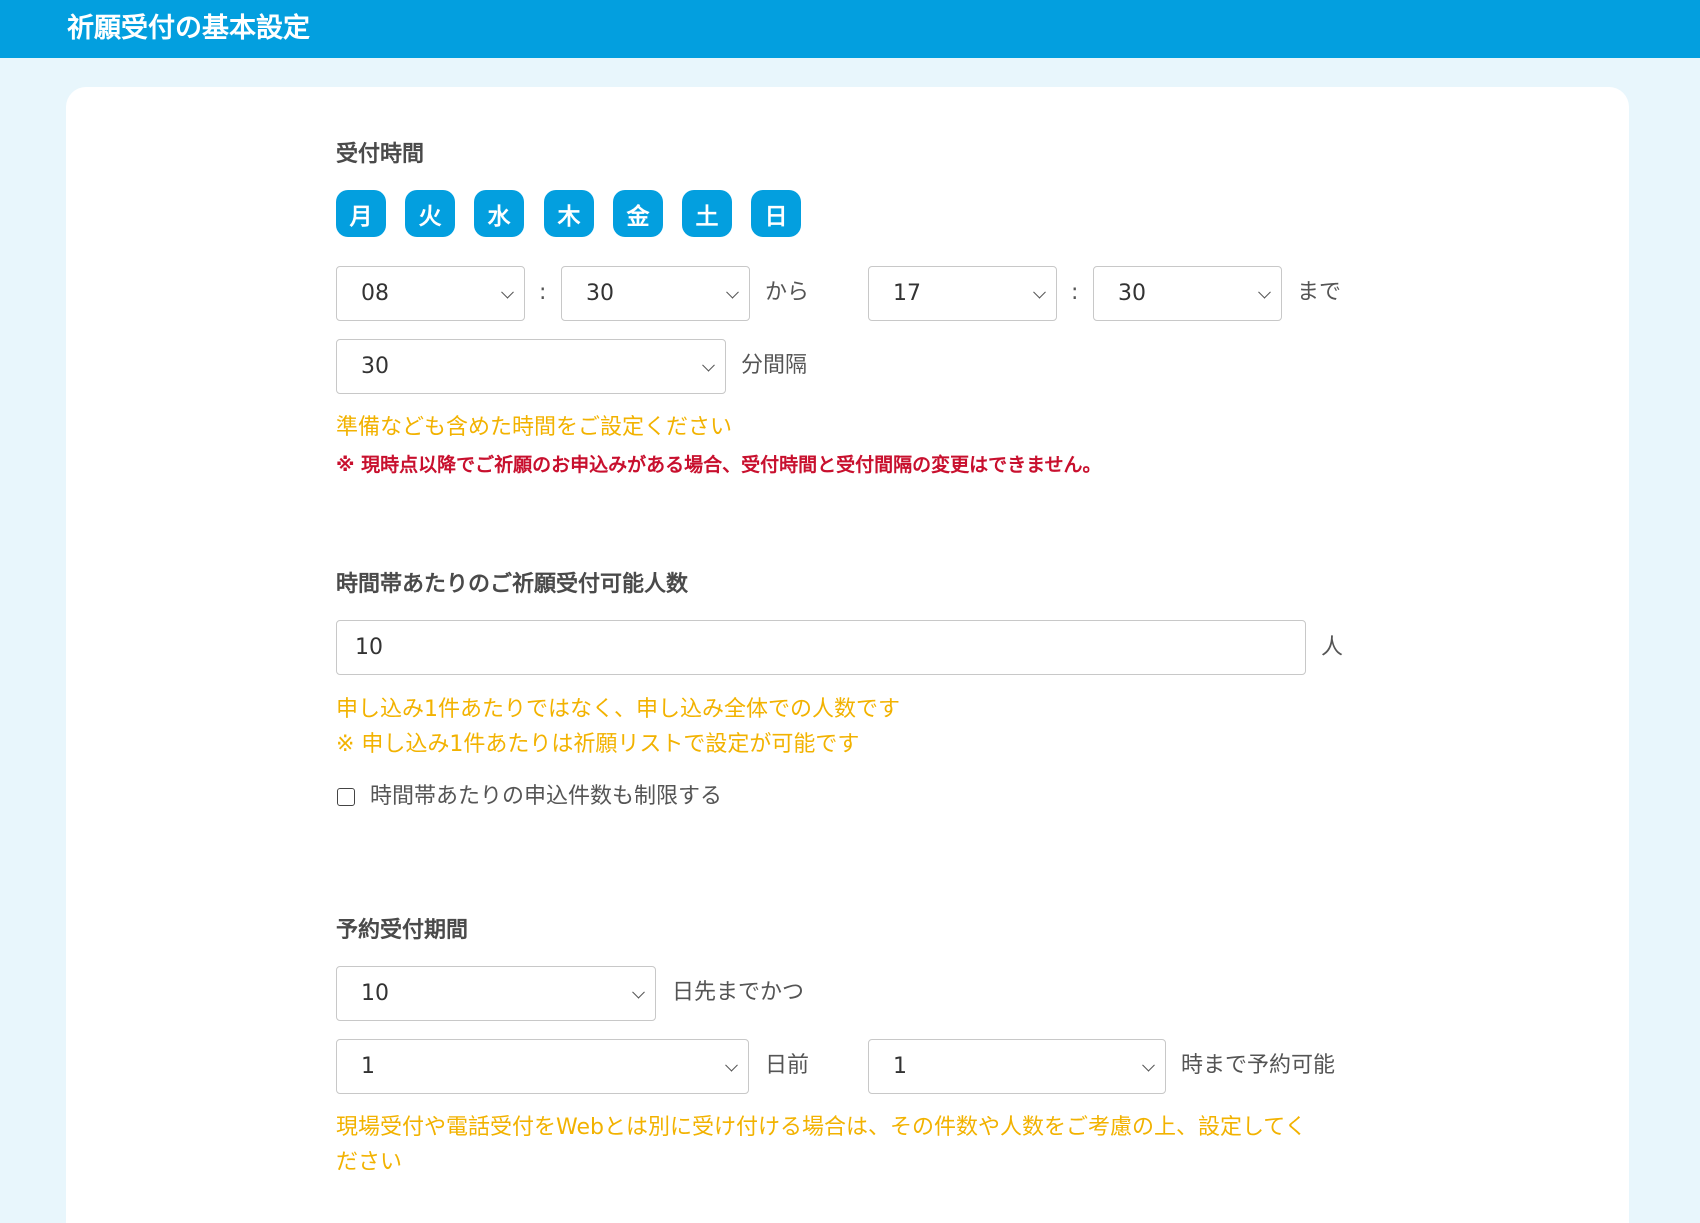 This screenshot has width=1700, height=1223. Describe the element at coordinates (542, 1066) in the screenshot. I see `days-before-select: 1` at that location.